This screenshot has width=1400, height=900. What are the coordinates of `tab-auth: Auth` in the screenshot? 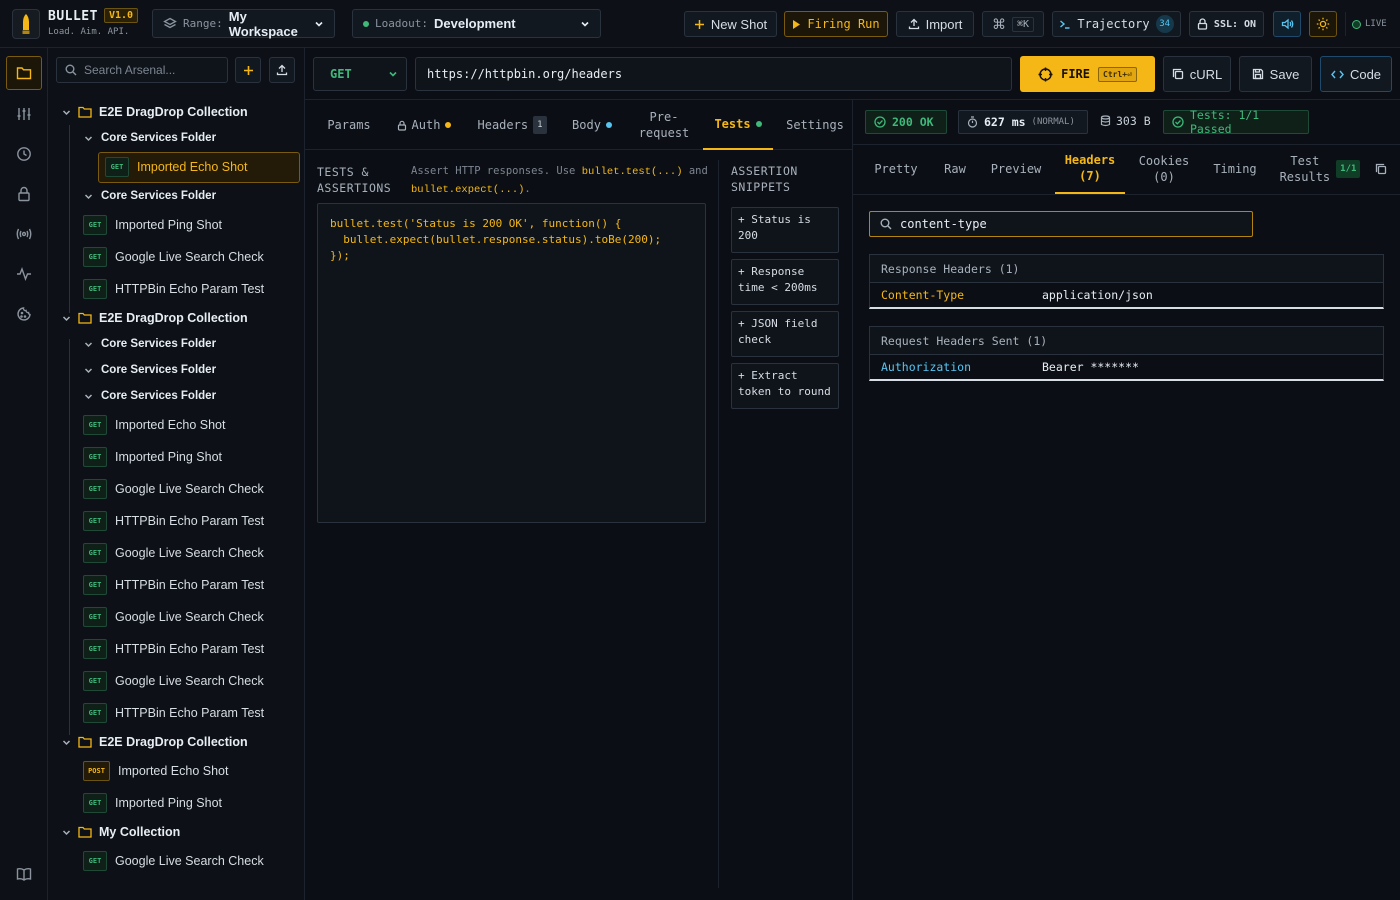 It's located at (424, 125).